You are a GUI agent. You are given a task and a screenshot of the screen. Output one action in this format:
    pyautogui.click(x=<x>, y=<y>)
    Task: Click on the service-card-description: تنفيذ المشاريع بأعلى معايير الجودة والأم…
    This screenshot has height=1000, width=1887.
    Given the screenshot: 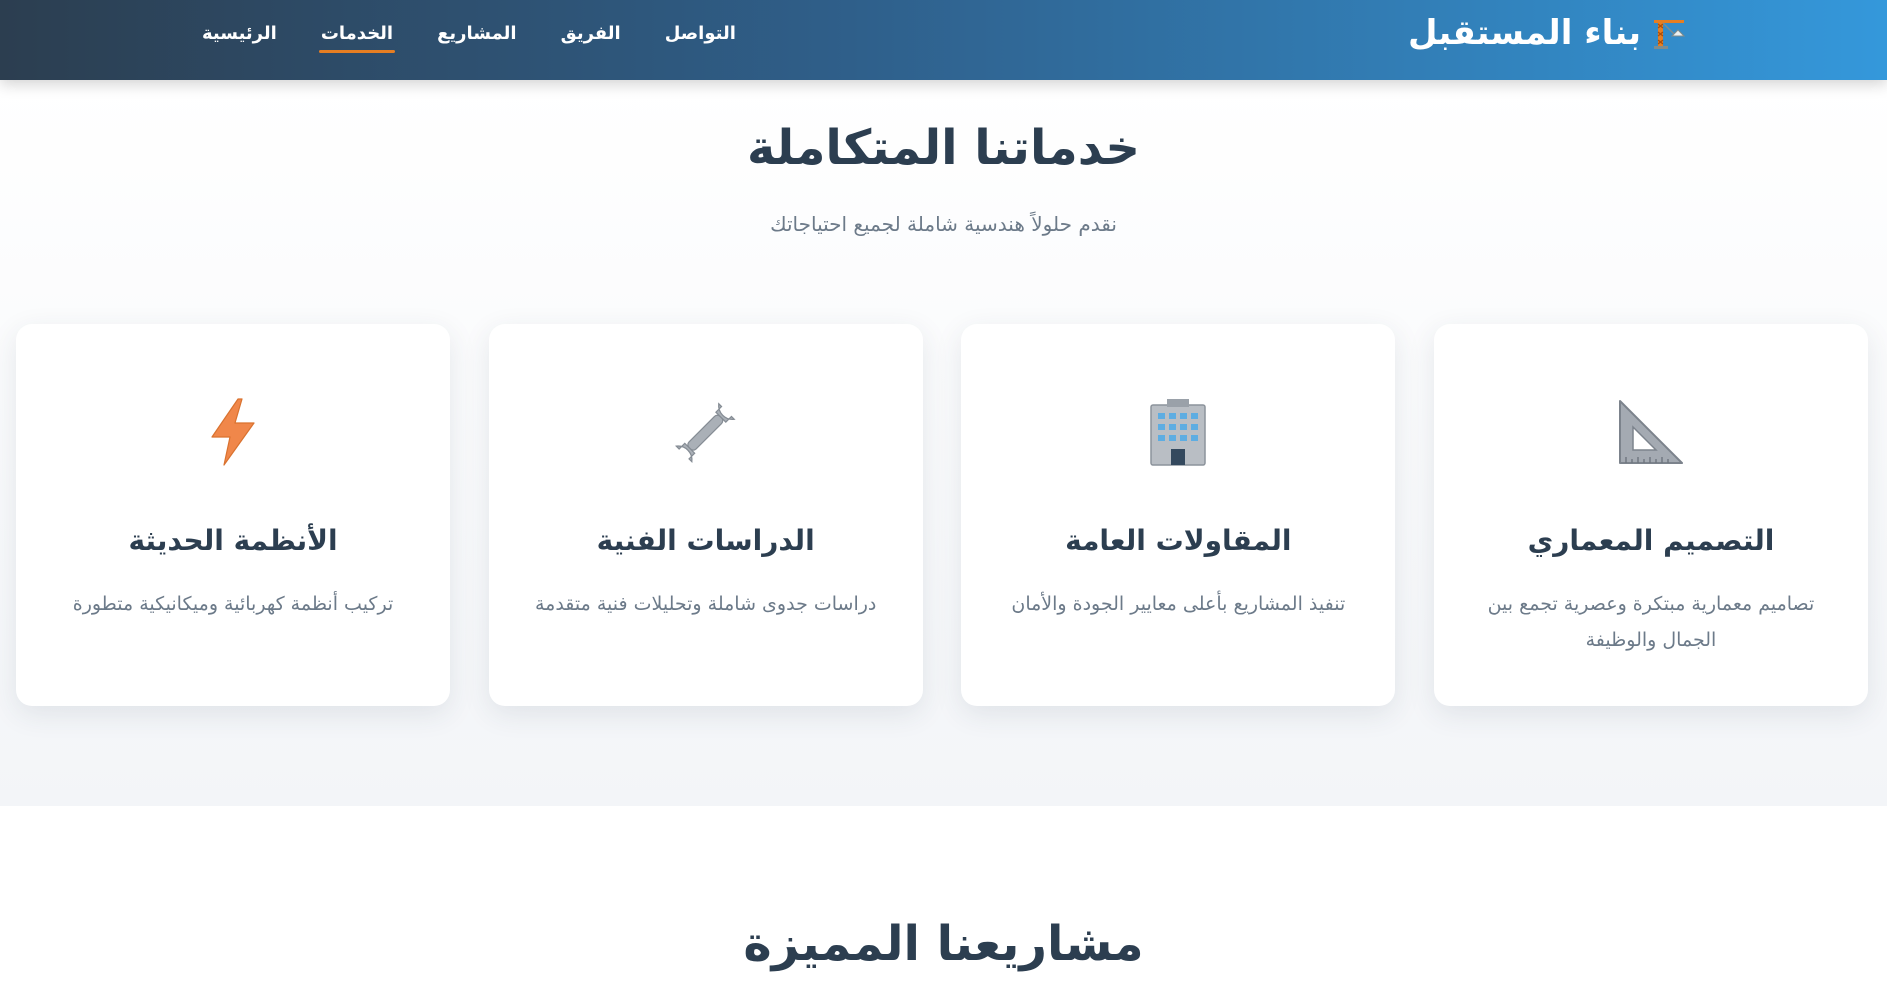 What is the action you would take?
    pyautogui.click(x=1178, y=604)
    